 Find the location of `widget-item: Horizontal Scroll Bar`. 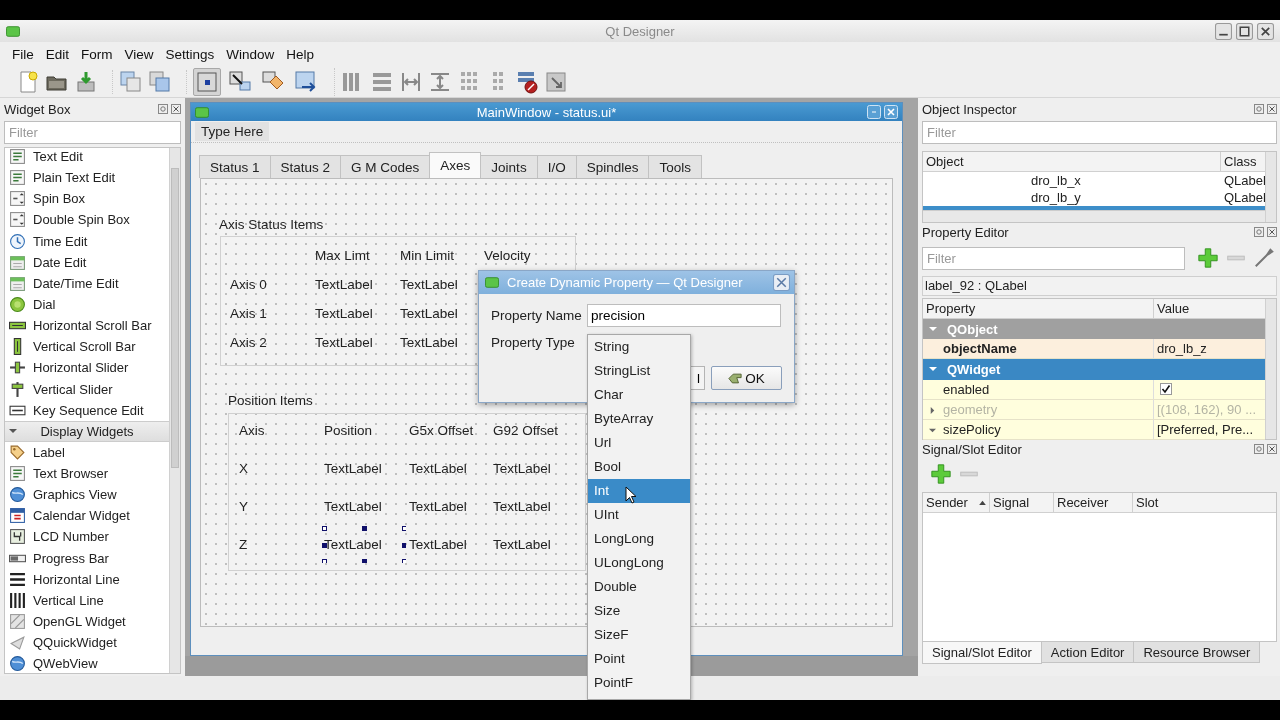

widget-item: Horizontal Scroll Bar is located at coordinates (87, 326).